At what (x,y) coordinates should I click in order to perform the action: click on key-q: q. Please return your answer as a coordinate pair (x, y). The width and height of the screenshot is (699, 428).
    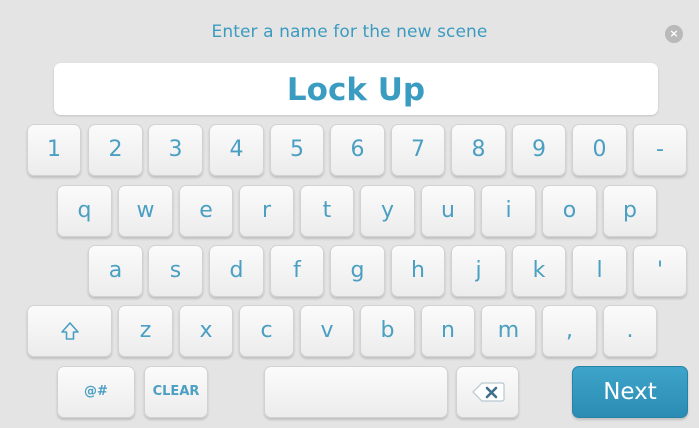
    Looking at the image, I should click on (84, 211).